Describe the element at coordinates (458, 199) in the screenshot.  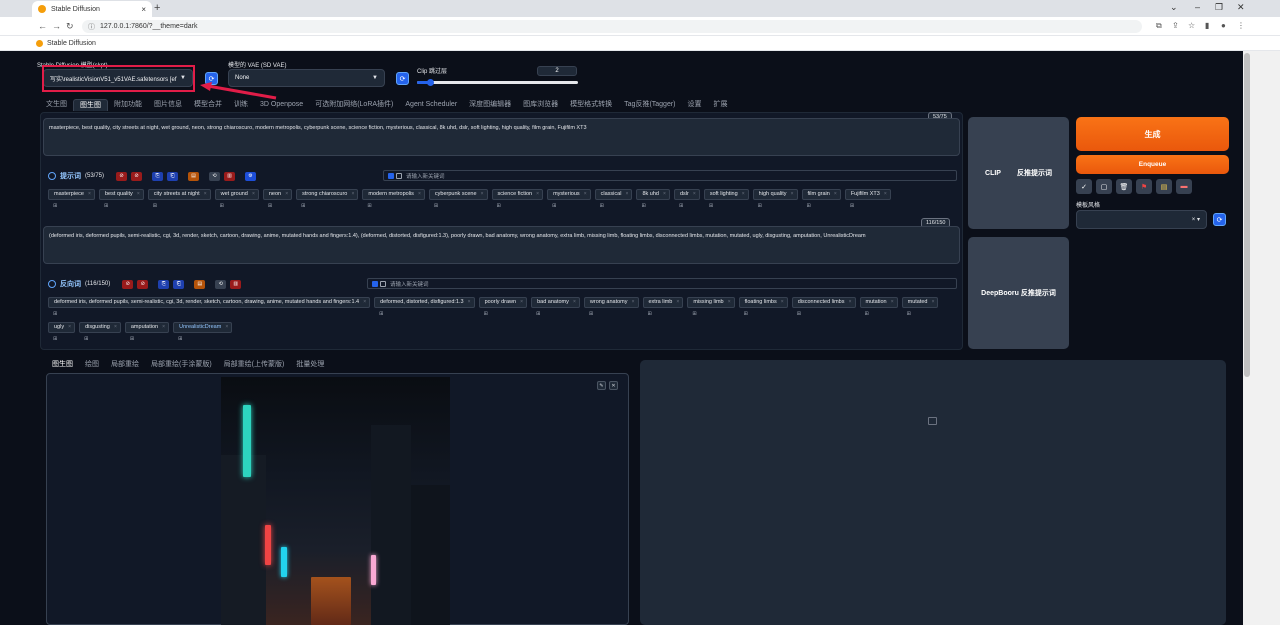
I see `tag-chip: cyberpunk scene ⊞` at that location.